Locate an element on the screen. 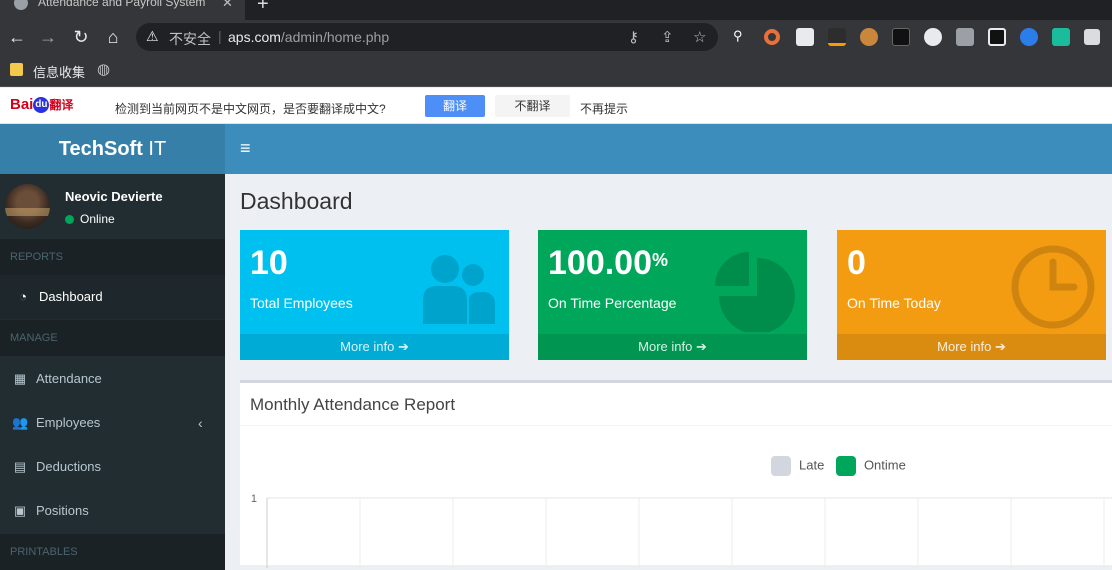 The image size is (1112, 570). never-prompt-link: 不再提示 is located at coordinates (604, 108).